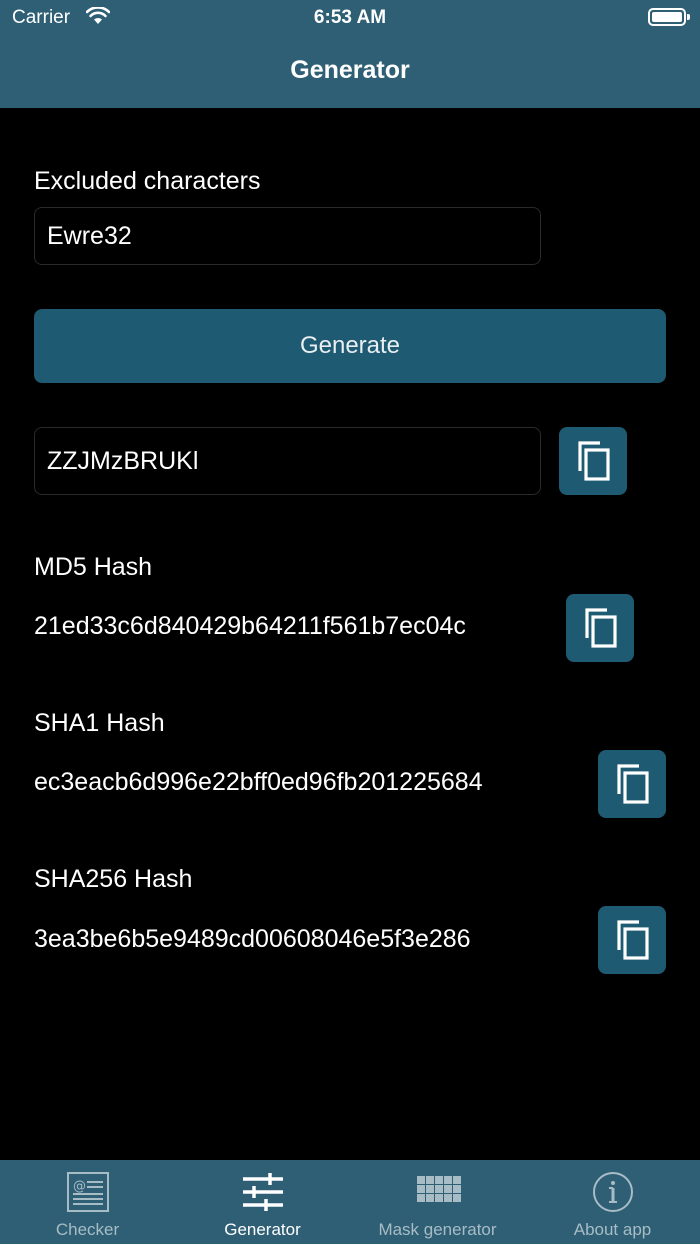 The width and height of the screenshot is (700, 1244). I want to click on sha1-hash-value: ec3eacb6d996e22bff0ed96fb201225684, so click(258, 782).